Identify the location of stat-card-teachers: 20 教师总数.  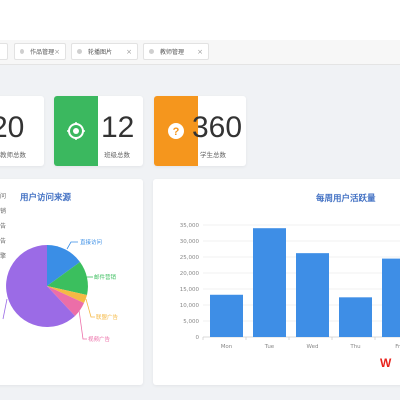
(22, 131).